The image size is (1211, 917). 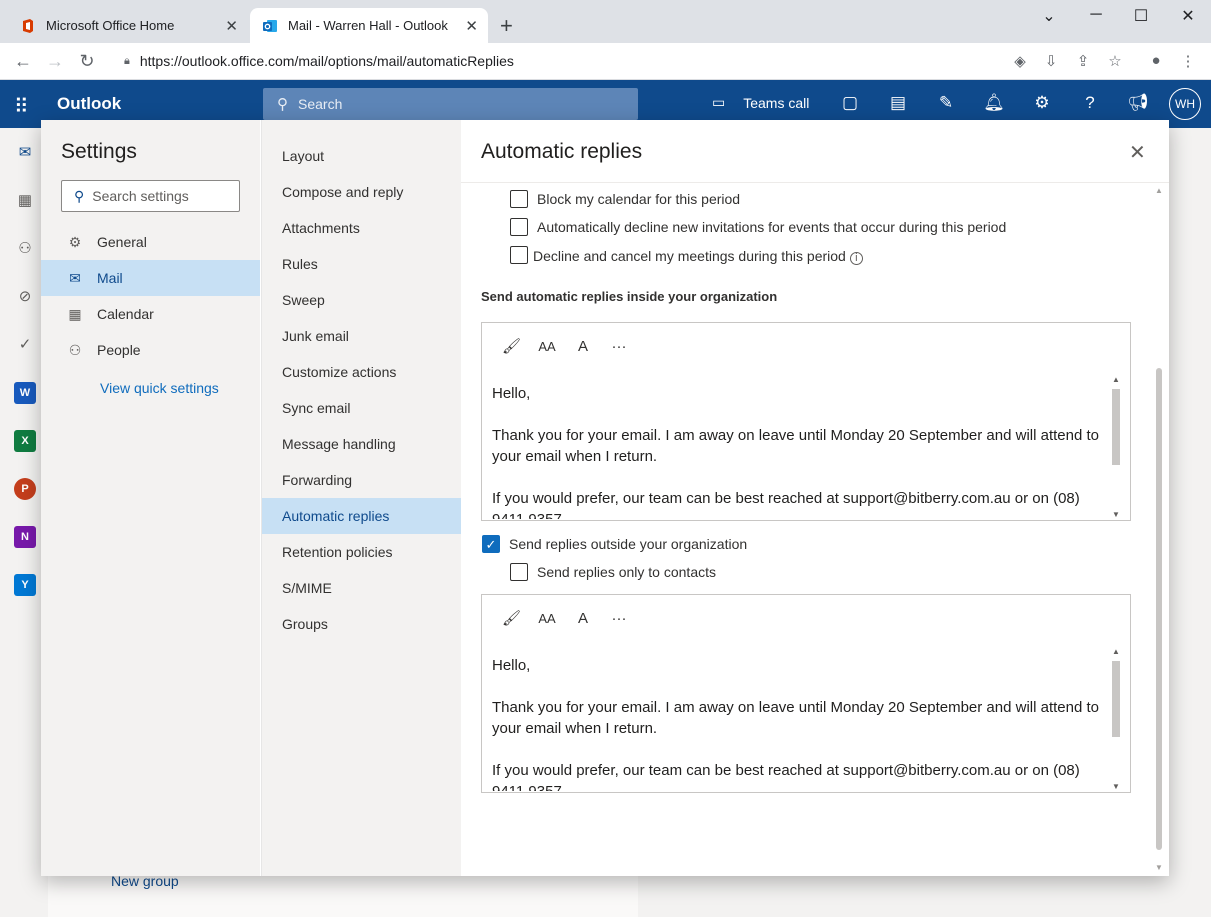 I want to click on subnav-automatic-replies: Automatic replies, so click(x=361, y=516).